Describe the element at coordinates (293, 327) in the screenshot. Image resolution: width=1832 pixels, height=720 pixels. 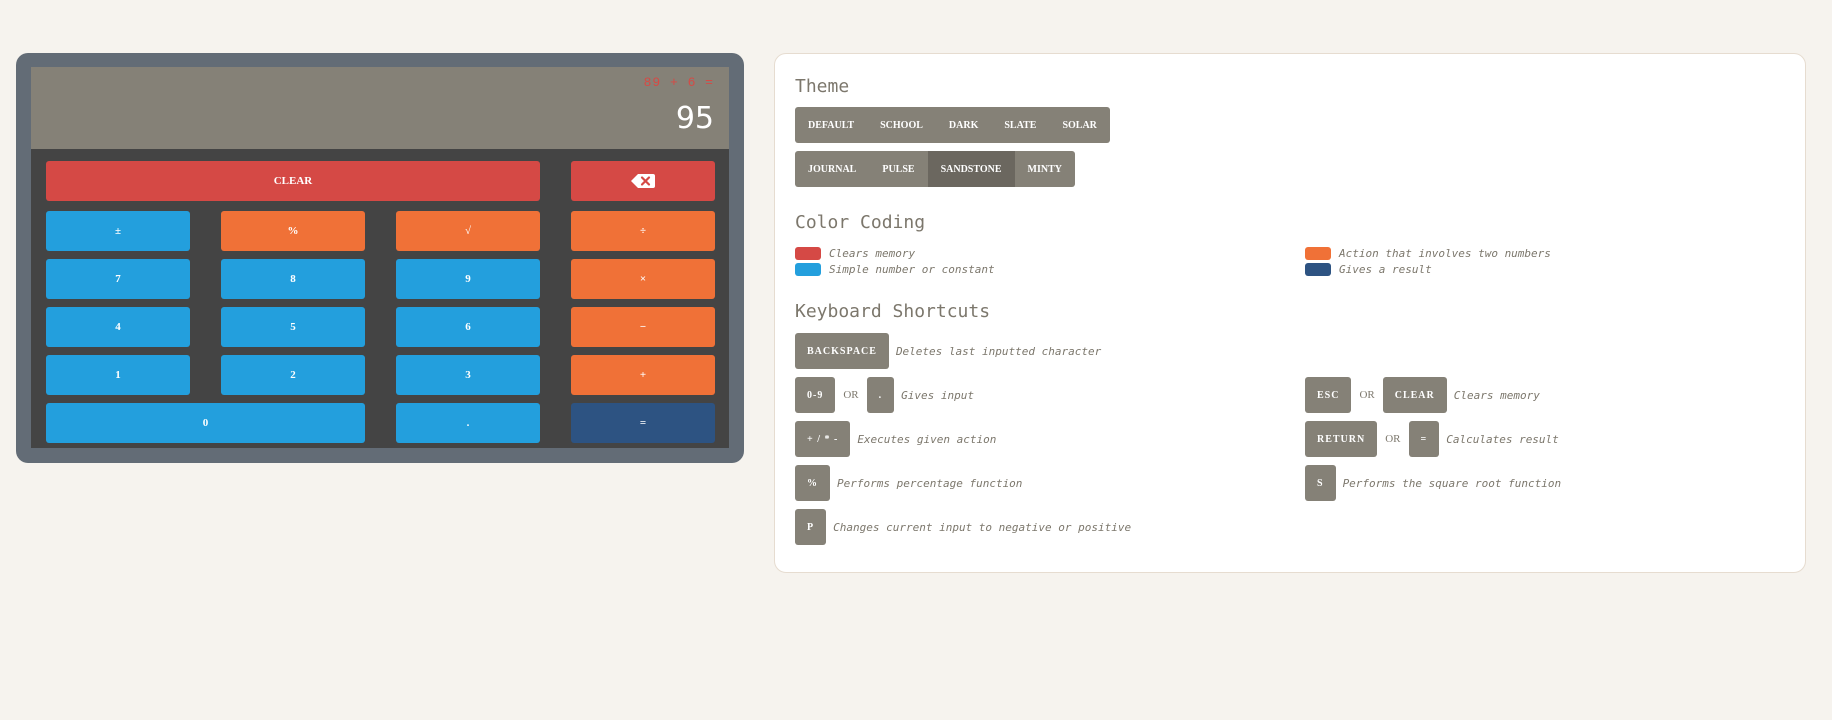
I see `digit-5-button: 5` at that location.